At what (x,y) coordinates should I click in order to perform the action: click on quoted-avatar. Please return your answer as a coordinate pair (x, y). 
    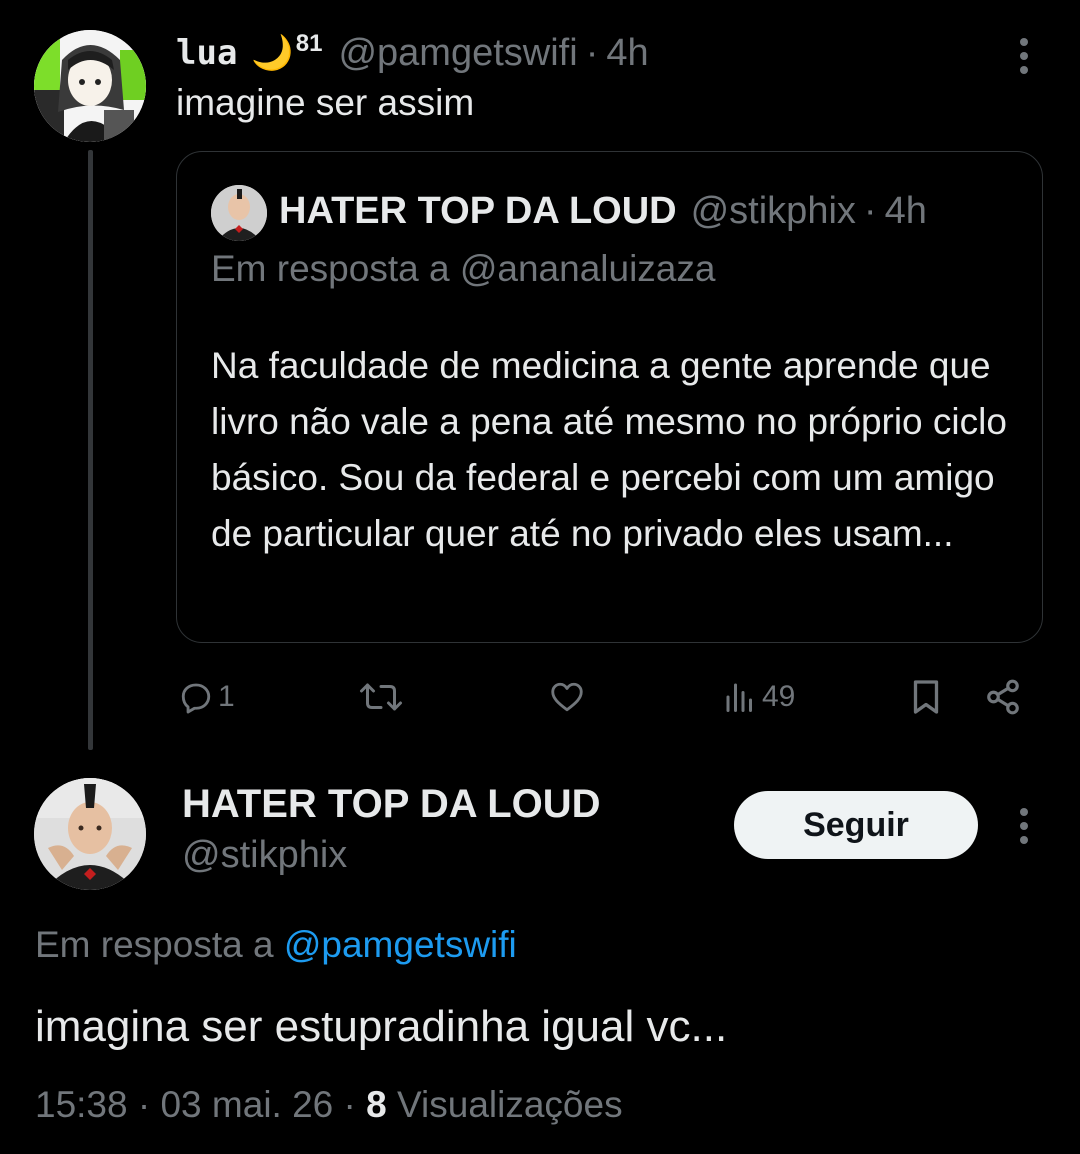
    Looking at the image, I should click on (239, 213).